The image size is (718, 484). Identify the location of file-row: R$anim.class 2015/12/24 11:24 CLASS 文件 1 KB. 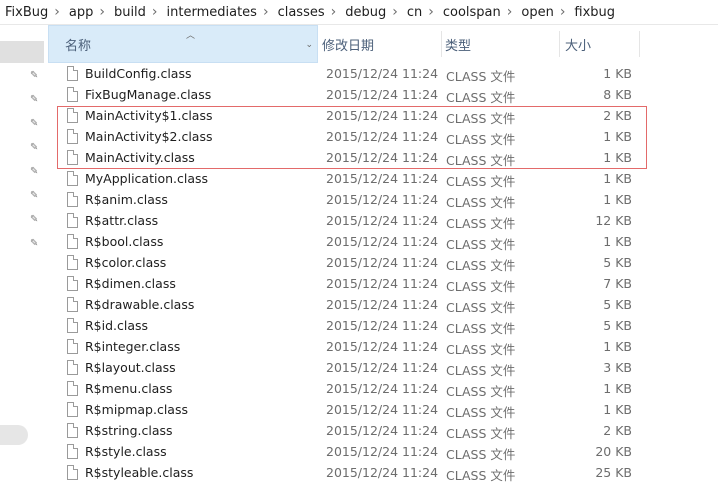
(382, 200).